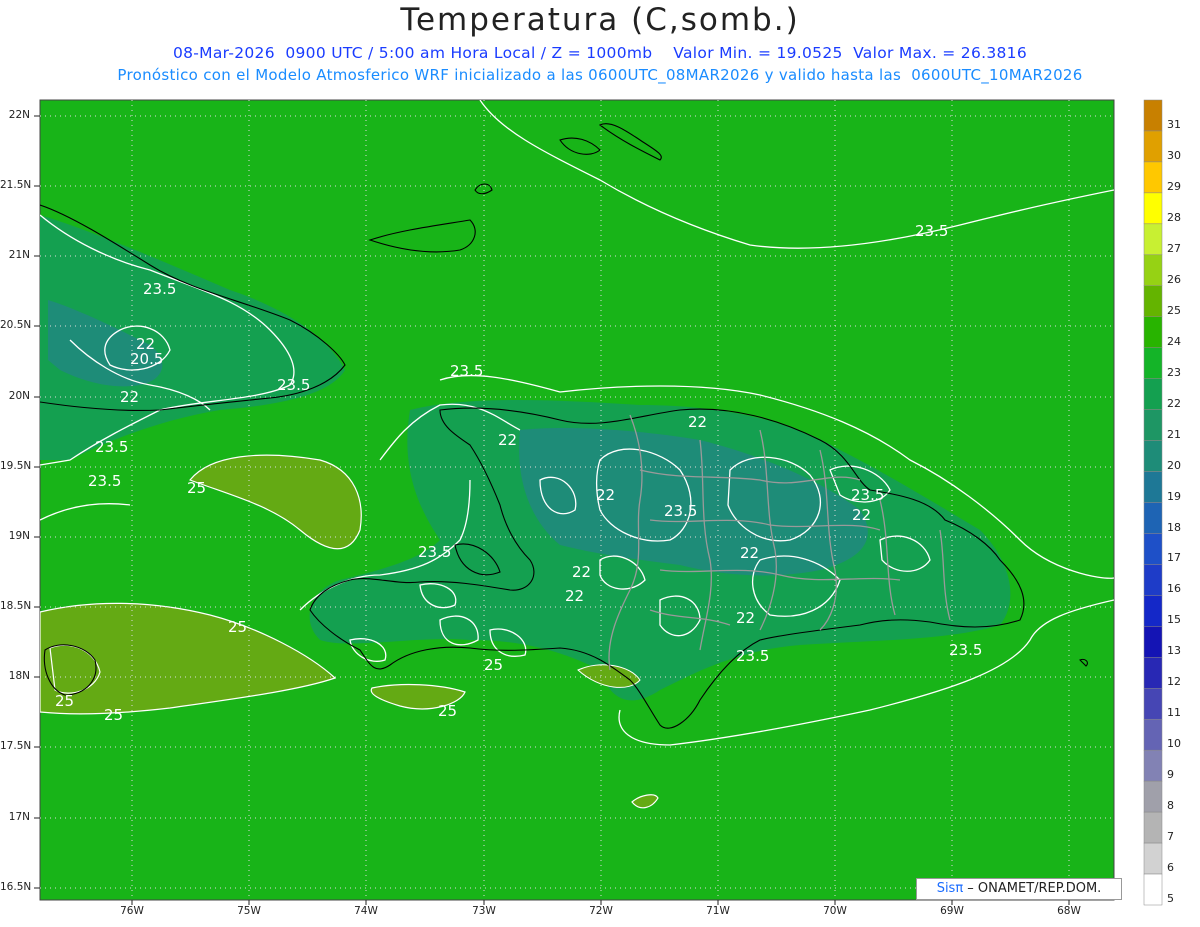 This screenshot has height=927, width=1200. I want to click on legend-label: 21, so click(1174, 434).